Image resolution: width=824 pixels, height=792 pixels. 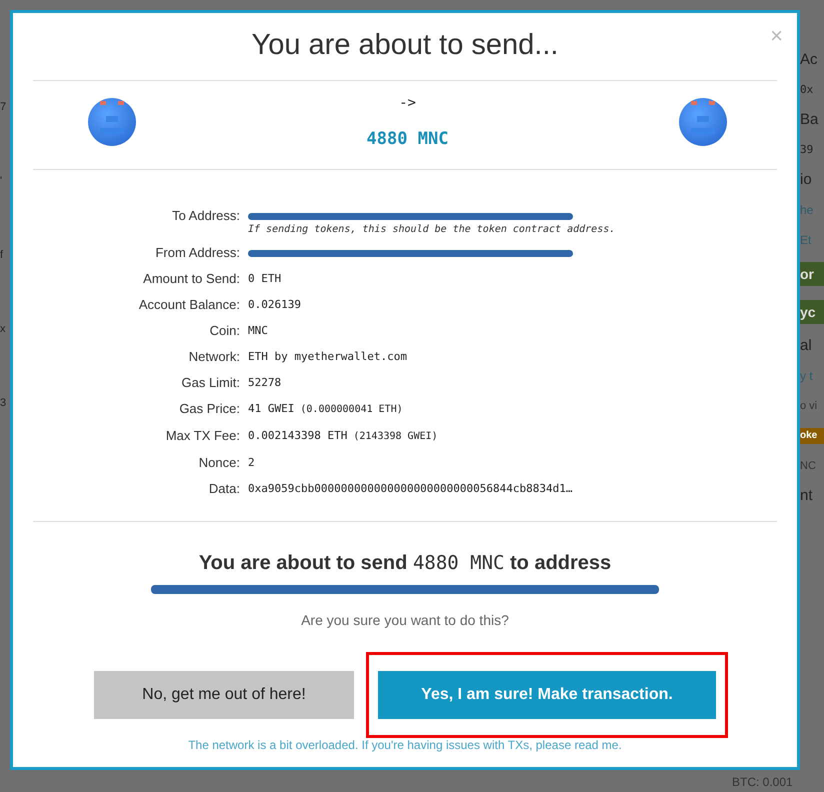 I want to click on background-text: nt, so click(x=807, y=496).